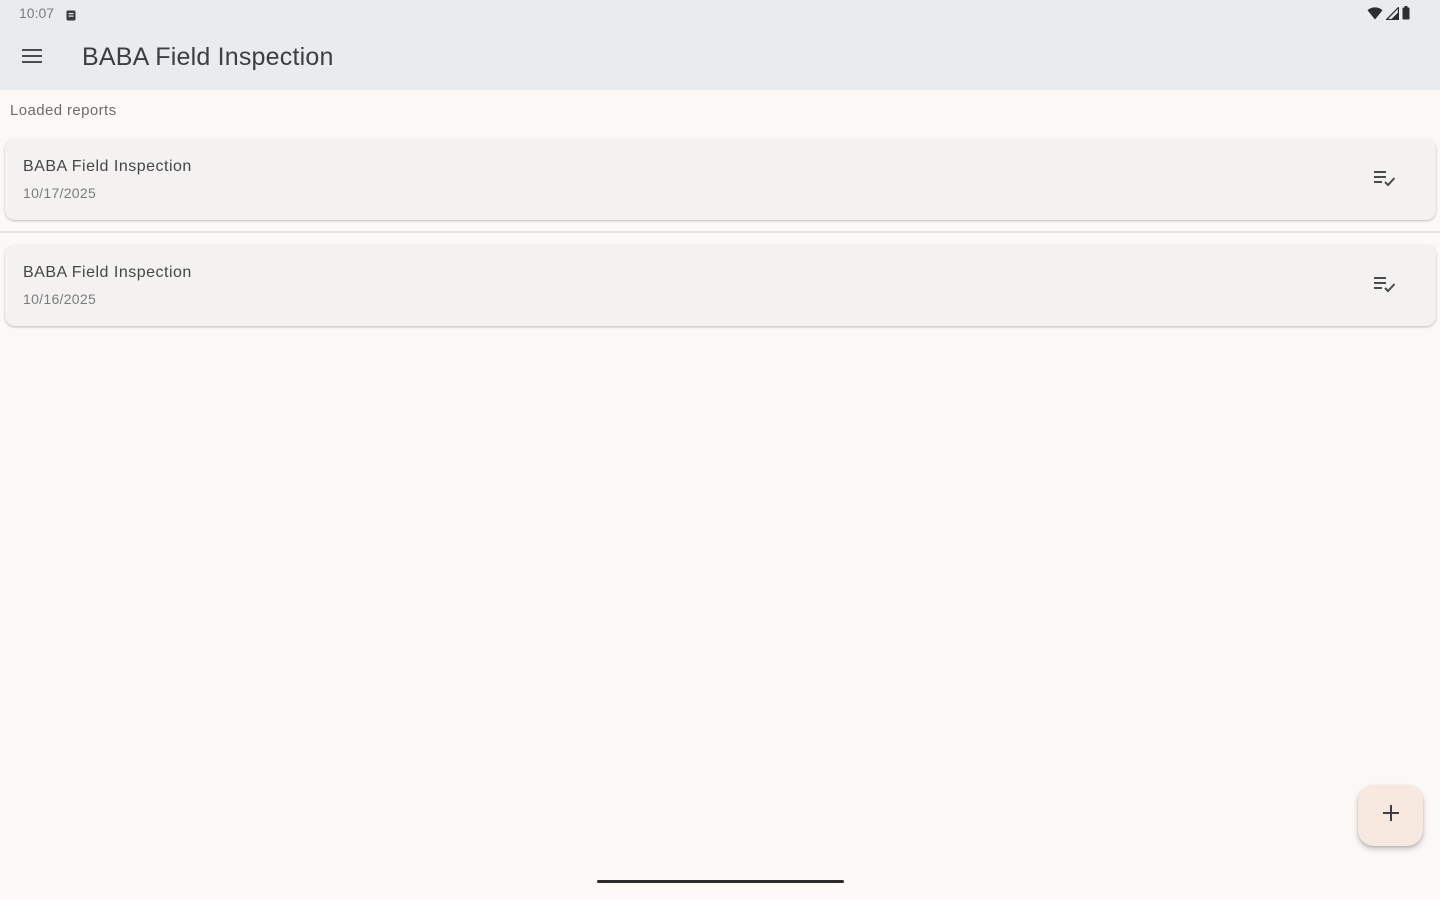 This screenshot has width=1440, height=900. I want to click on menu-button, so click(32, 58).